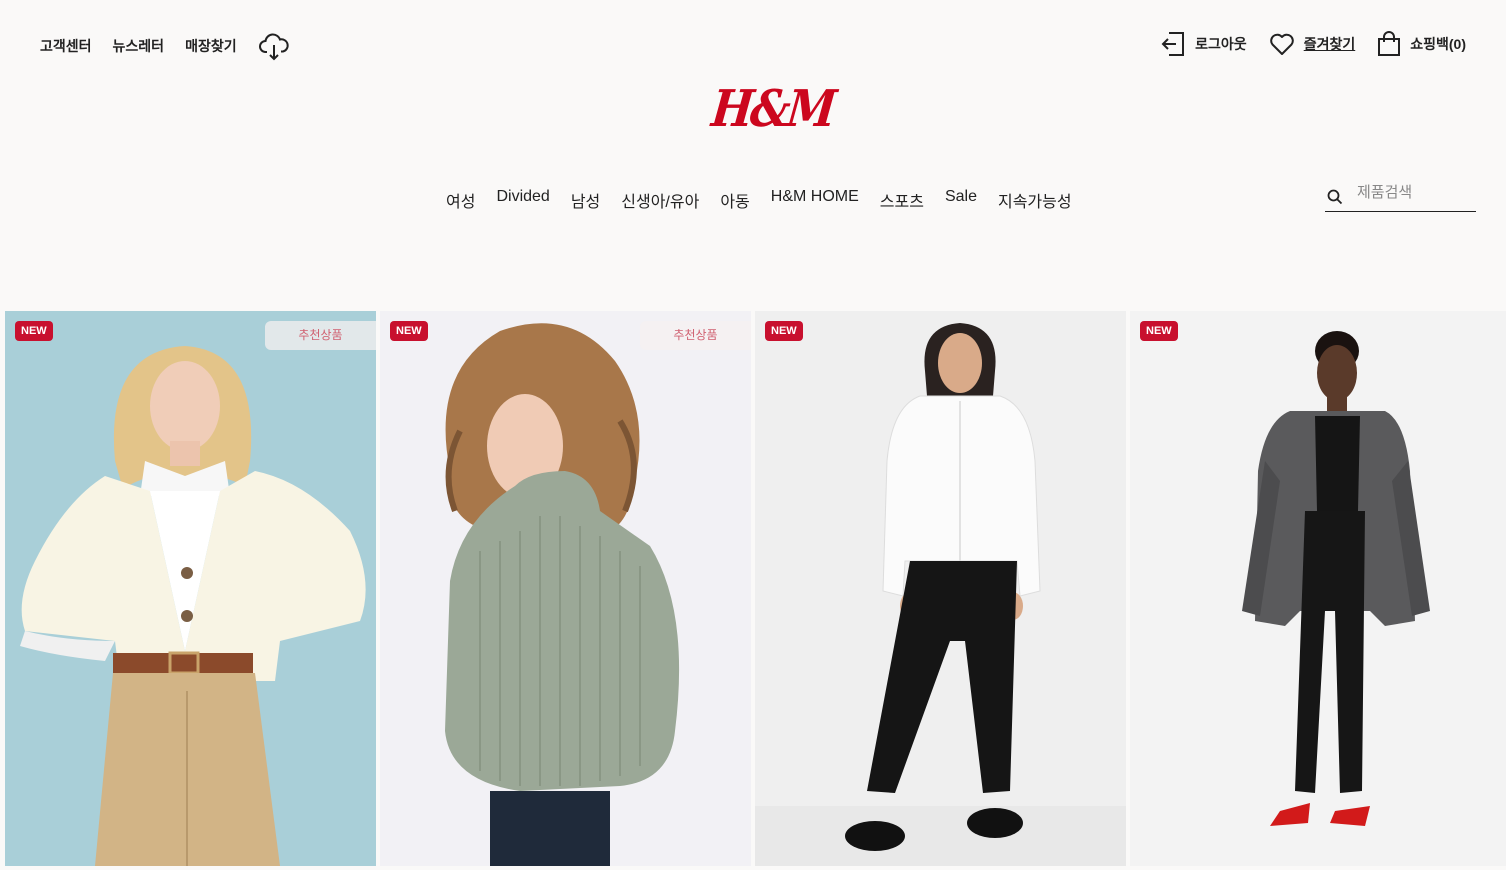 Image resolution: width=1506 pixels, height=870 pixels. What do you see at coordinates (660, 200) in the screenshot?
I see `nav-item-baby: 신생아/유아` at bounding box center [660, 200].